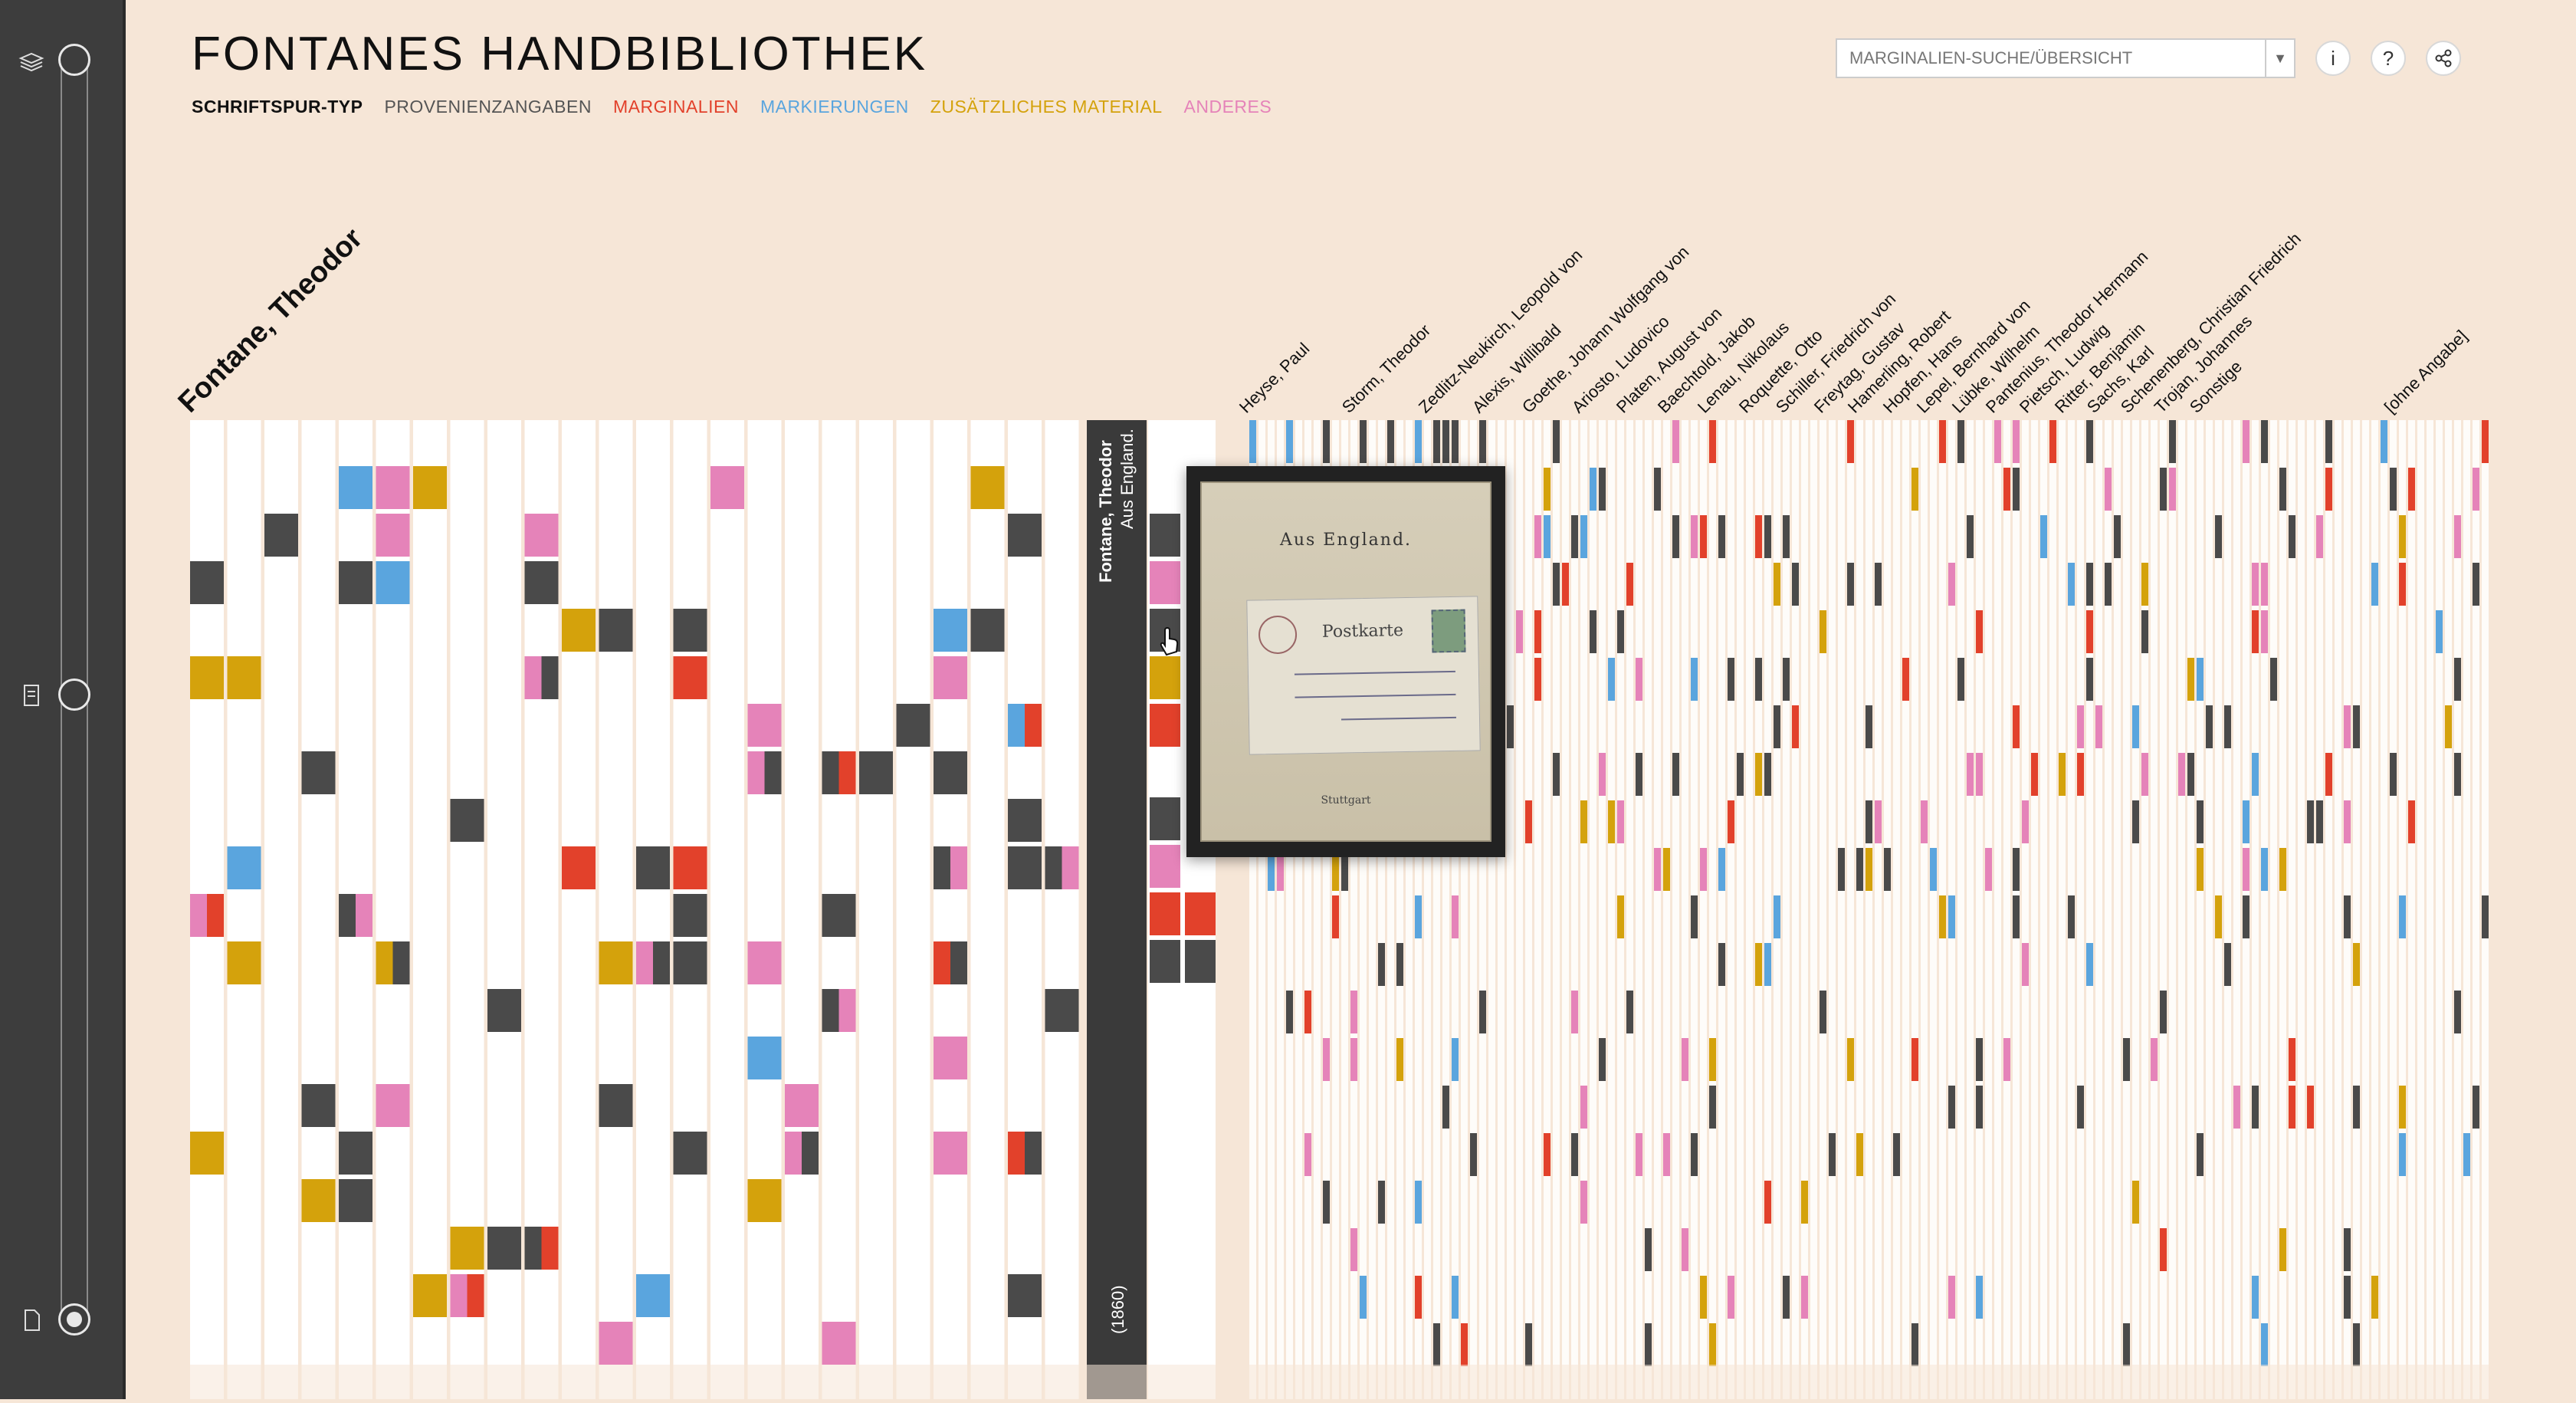 The width and height of the screenshot is (2576, 1403). I want to click on author-label: Fontane, Theodor, so click(270, 320).